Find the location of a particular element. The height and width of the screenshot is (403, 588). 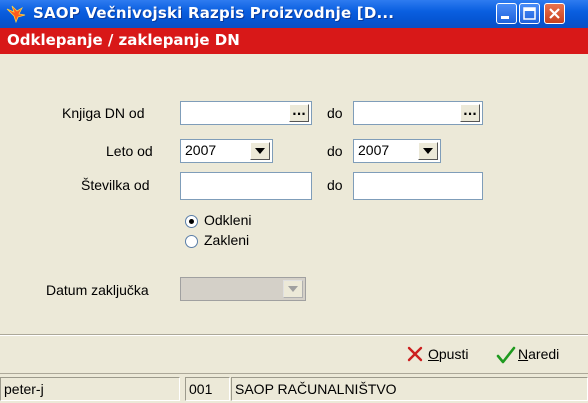

cancel-button: Opusti is located at coordinates (448, 355).